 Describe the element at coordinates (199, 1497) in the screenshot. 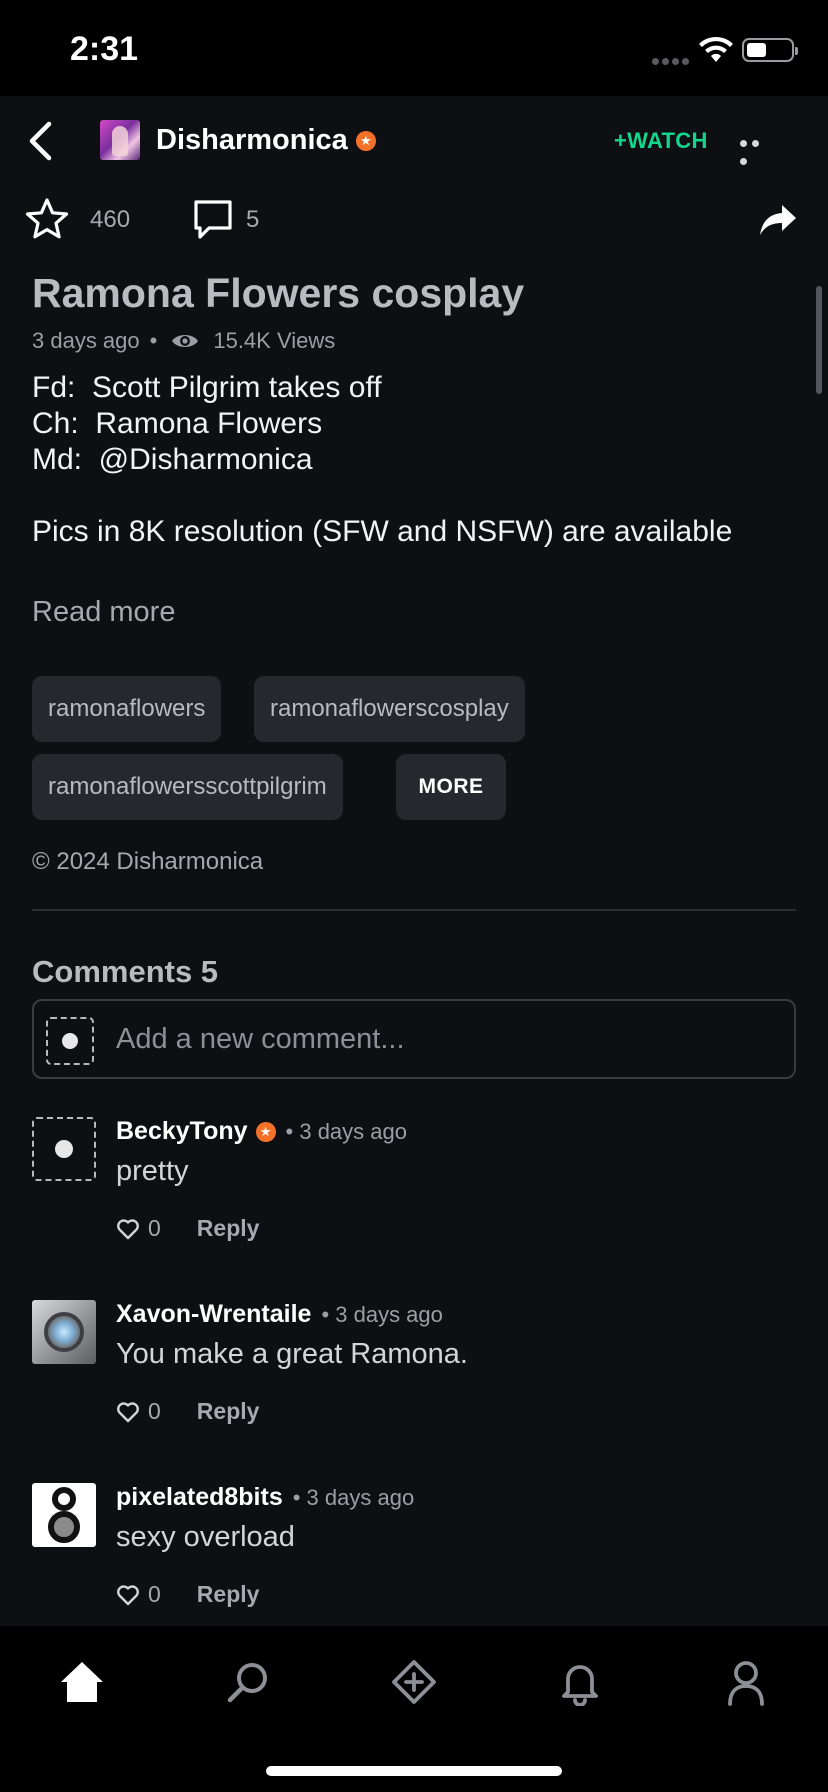

I see `commenter-name-label: pixelated8bits` at that location.